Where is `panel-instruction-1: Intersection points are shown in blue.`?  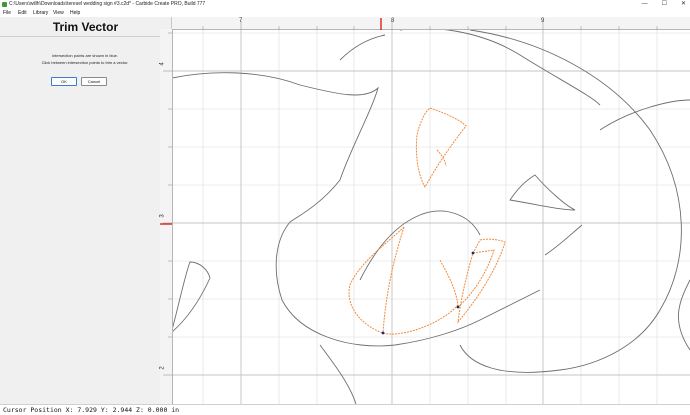 panel-instruction-1: Intersection points are shown in blue. is located at coordinates (85, 55).